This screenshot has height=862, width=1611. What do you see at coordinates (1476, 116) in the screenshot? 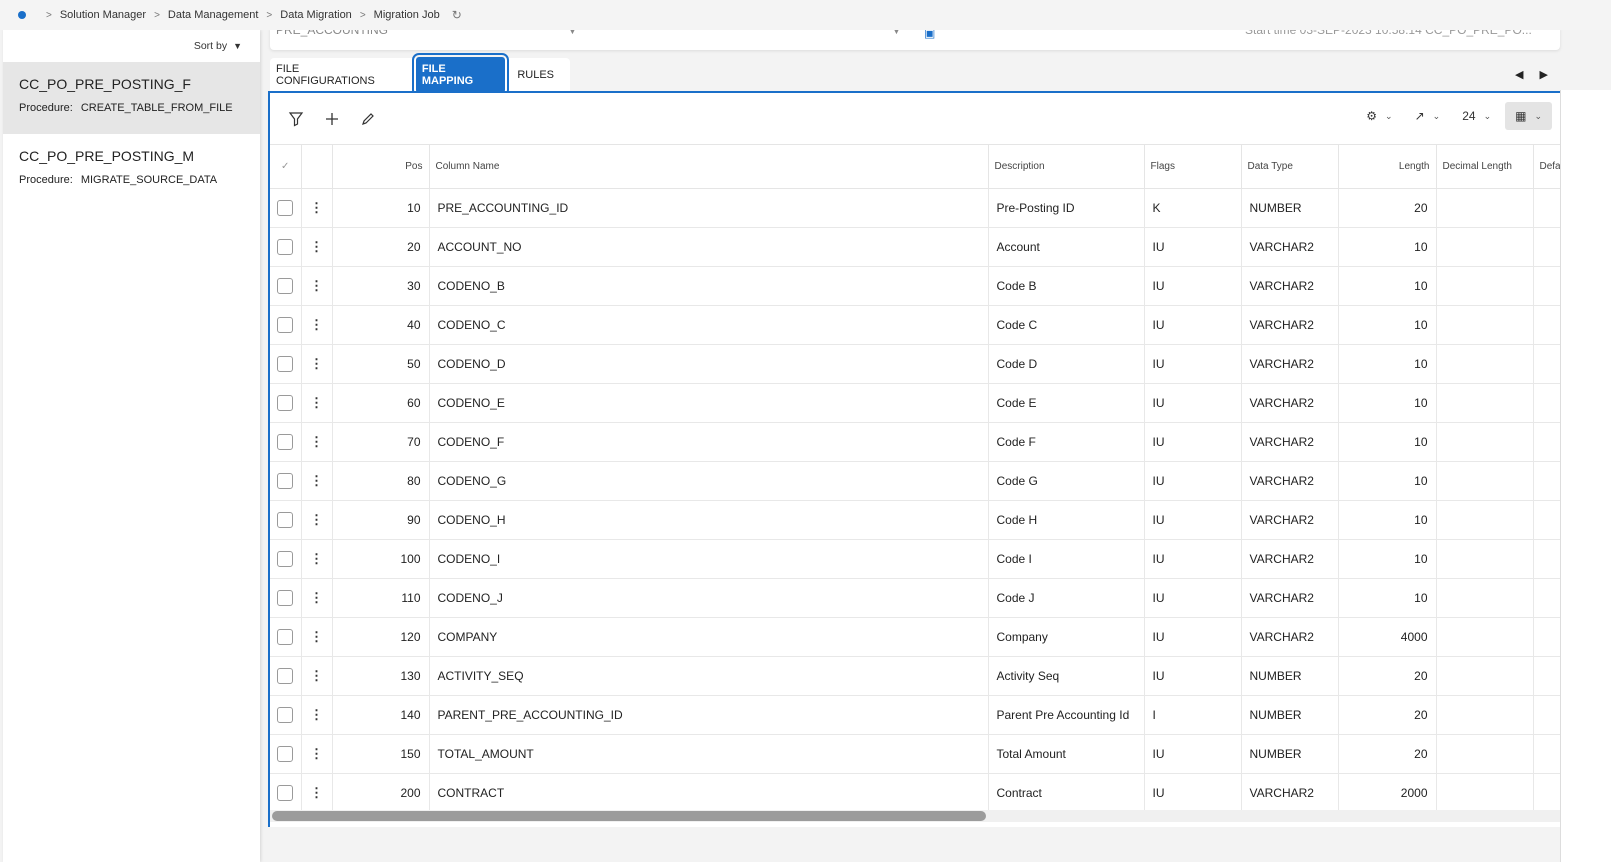
I see `page-size-select: 24 ⌄` at bounding box center [1476, 116].